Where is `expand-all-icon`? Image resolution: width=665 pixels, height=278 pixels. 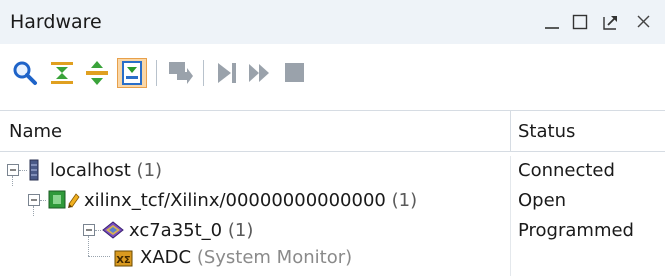 expand-all-icon is located at coordinates (97, 73).